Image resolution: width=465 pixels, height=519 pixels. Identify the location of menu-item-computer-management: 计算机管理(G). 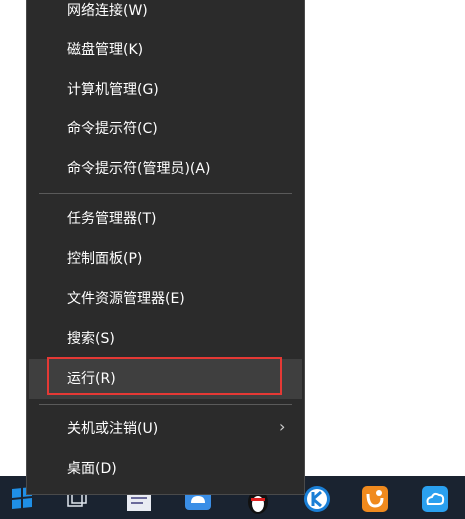
(177, 90).